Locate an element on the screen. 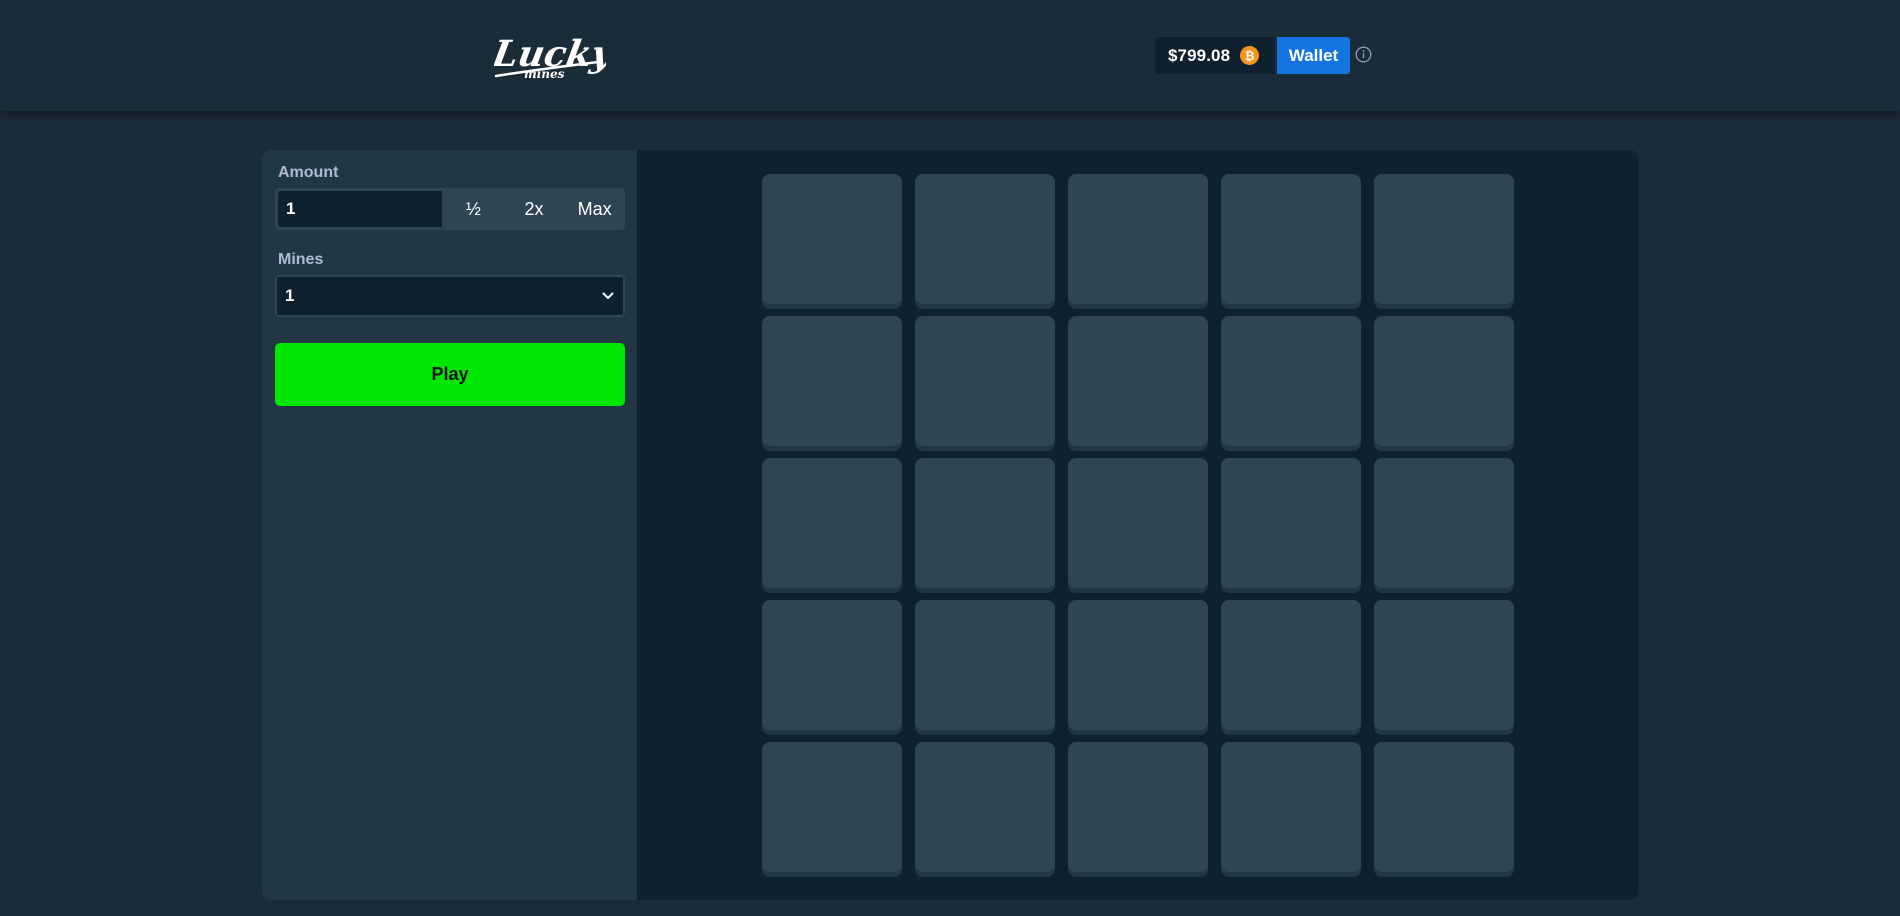 Image resolution: width=1900 pixels, height=916 pixels. half-amount-button: ½ is located at coordinates (473, 209).